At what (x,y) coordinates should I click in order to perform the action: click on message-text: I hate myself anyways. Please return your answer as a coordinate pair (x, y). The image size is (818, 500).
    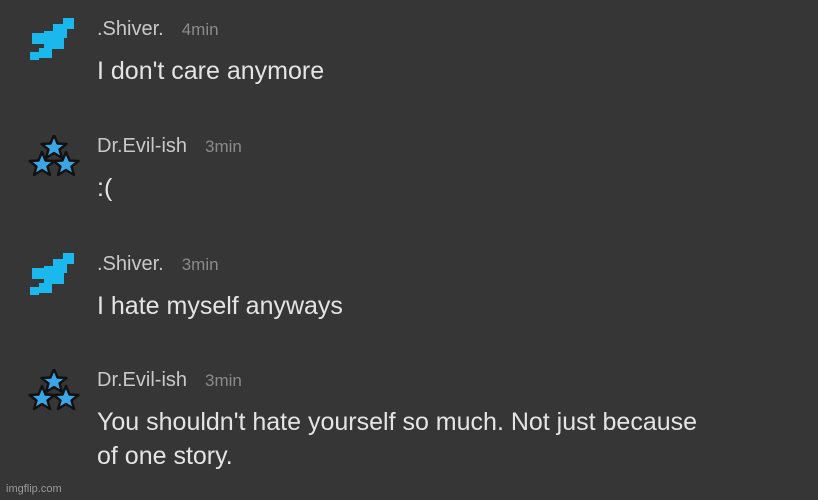
    Looking at the image, I should click on (220, 306).